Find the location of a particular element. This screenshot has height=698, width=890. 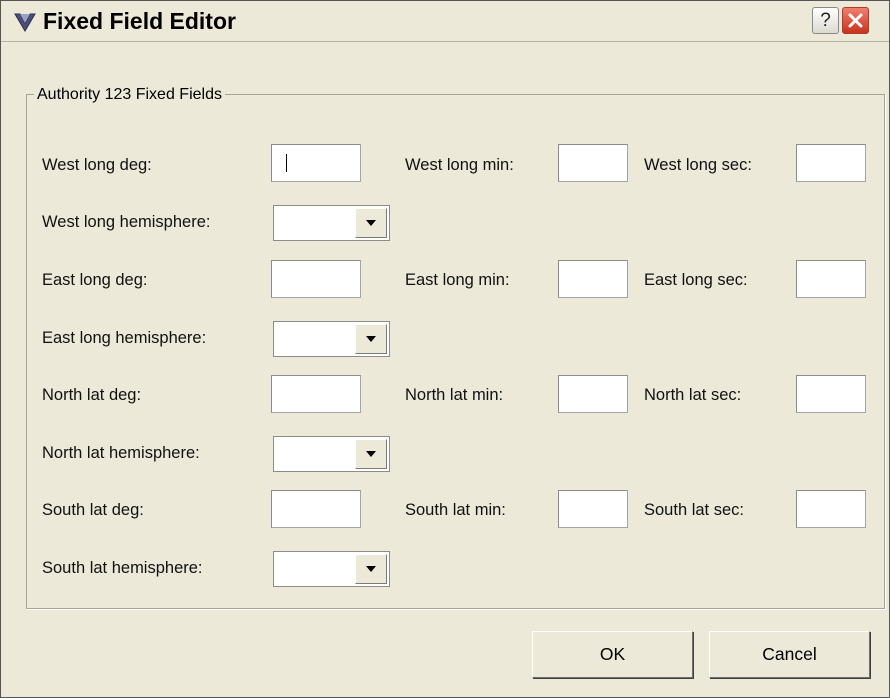

north-lat-sec-input is located at coordinates (831, 394).